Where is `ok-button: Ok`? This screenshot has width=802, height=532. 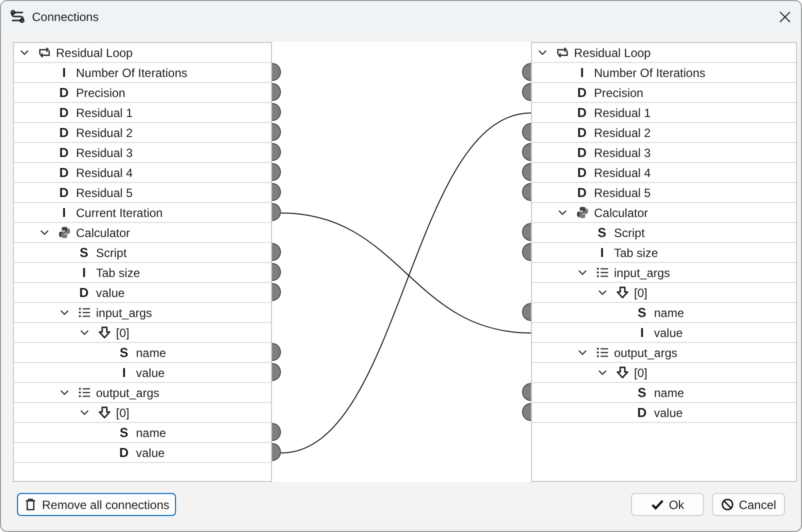
ok-button: Ok is located at coordinates (667, 504).